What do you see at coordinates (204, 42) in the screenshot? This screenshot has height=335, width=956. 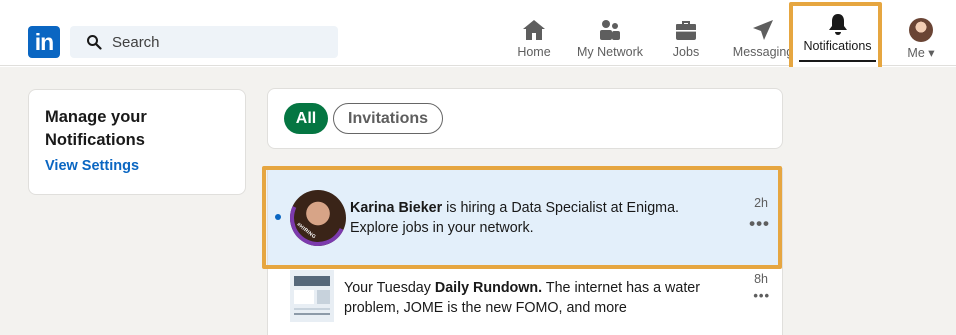 I see `search-input: Search` at bounding box center [204, 42].